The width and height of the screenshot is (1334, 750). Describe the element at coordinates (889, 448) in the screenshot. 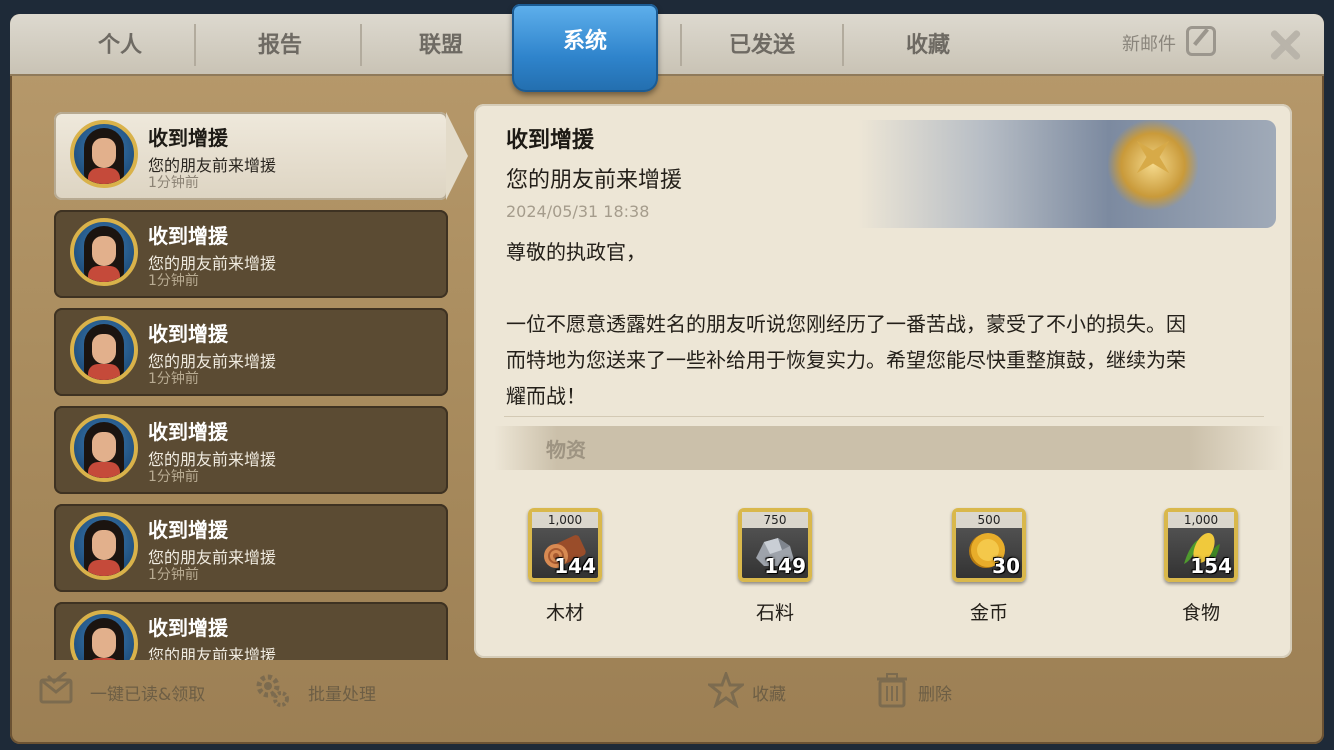

I see `section-bar` at that location.